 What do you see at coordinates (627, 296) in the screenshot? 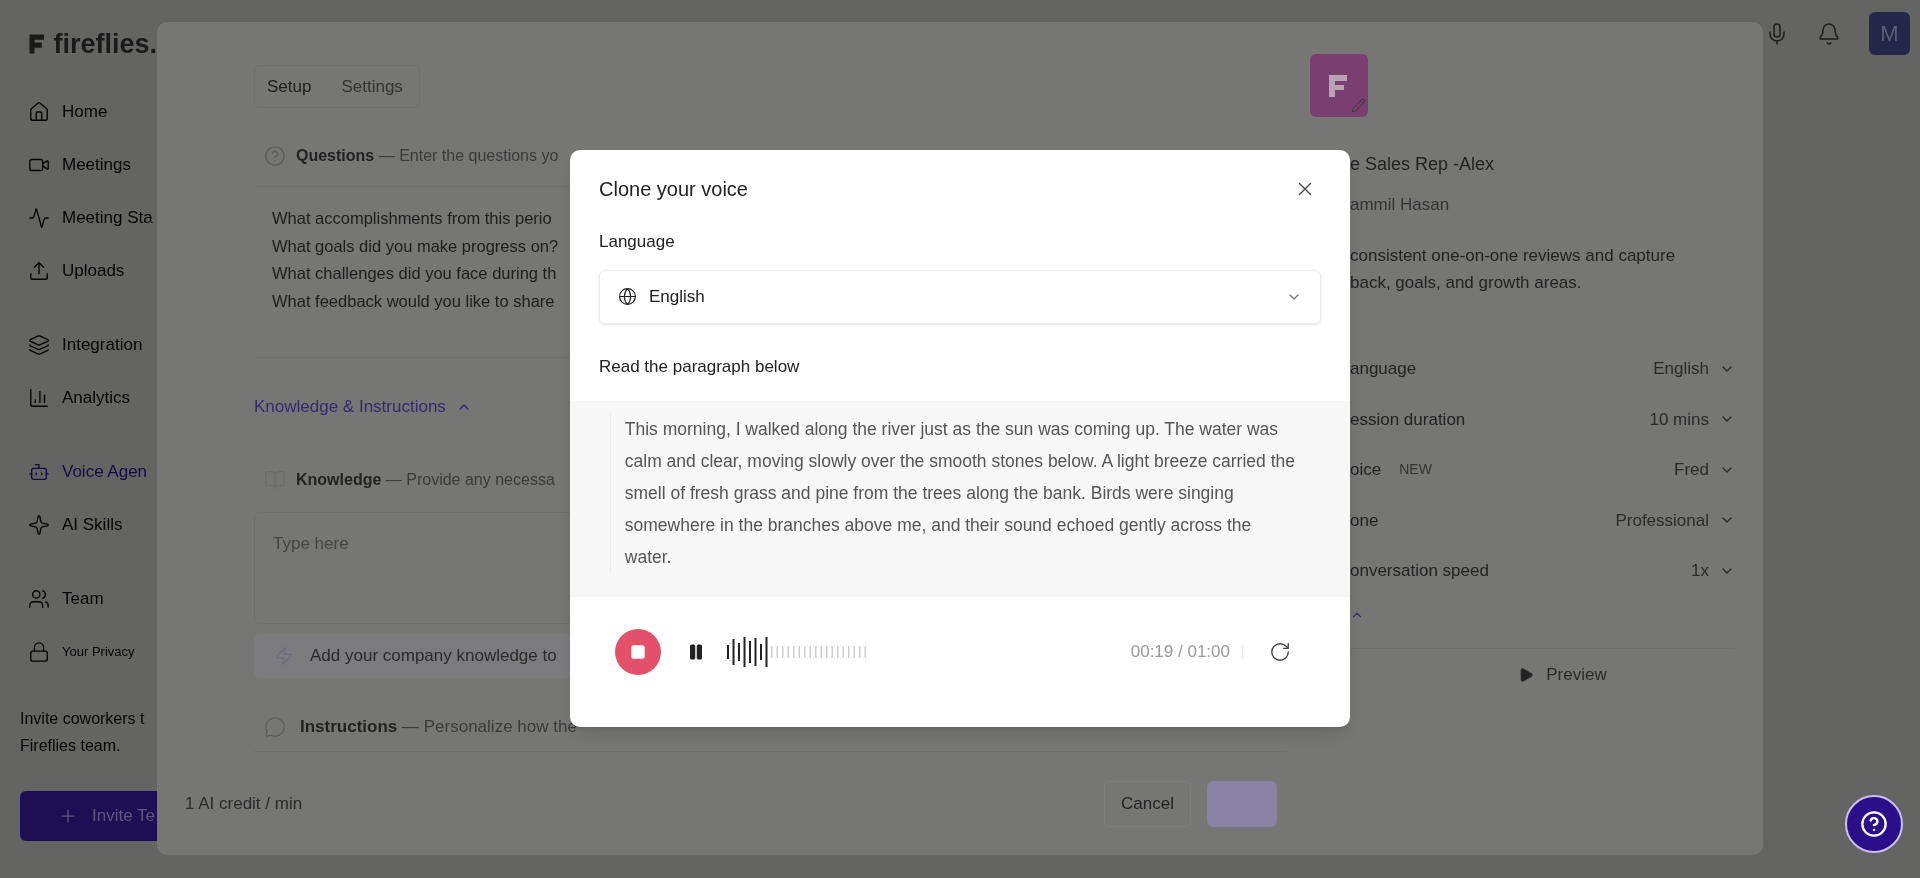
I see `globe-icon` at bounding box center [627, 296].